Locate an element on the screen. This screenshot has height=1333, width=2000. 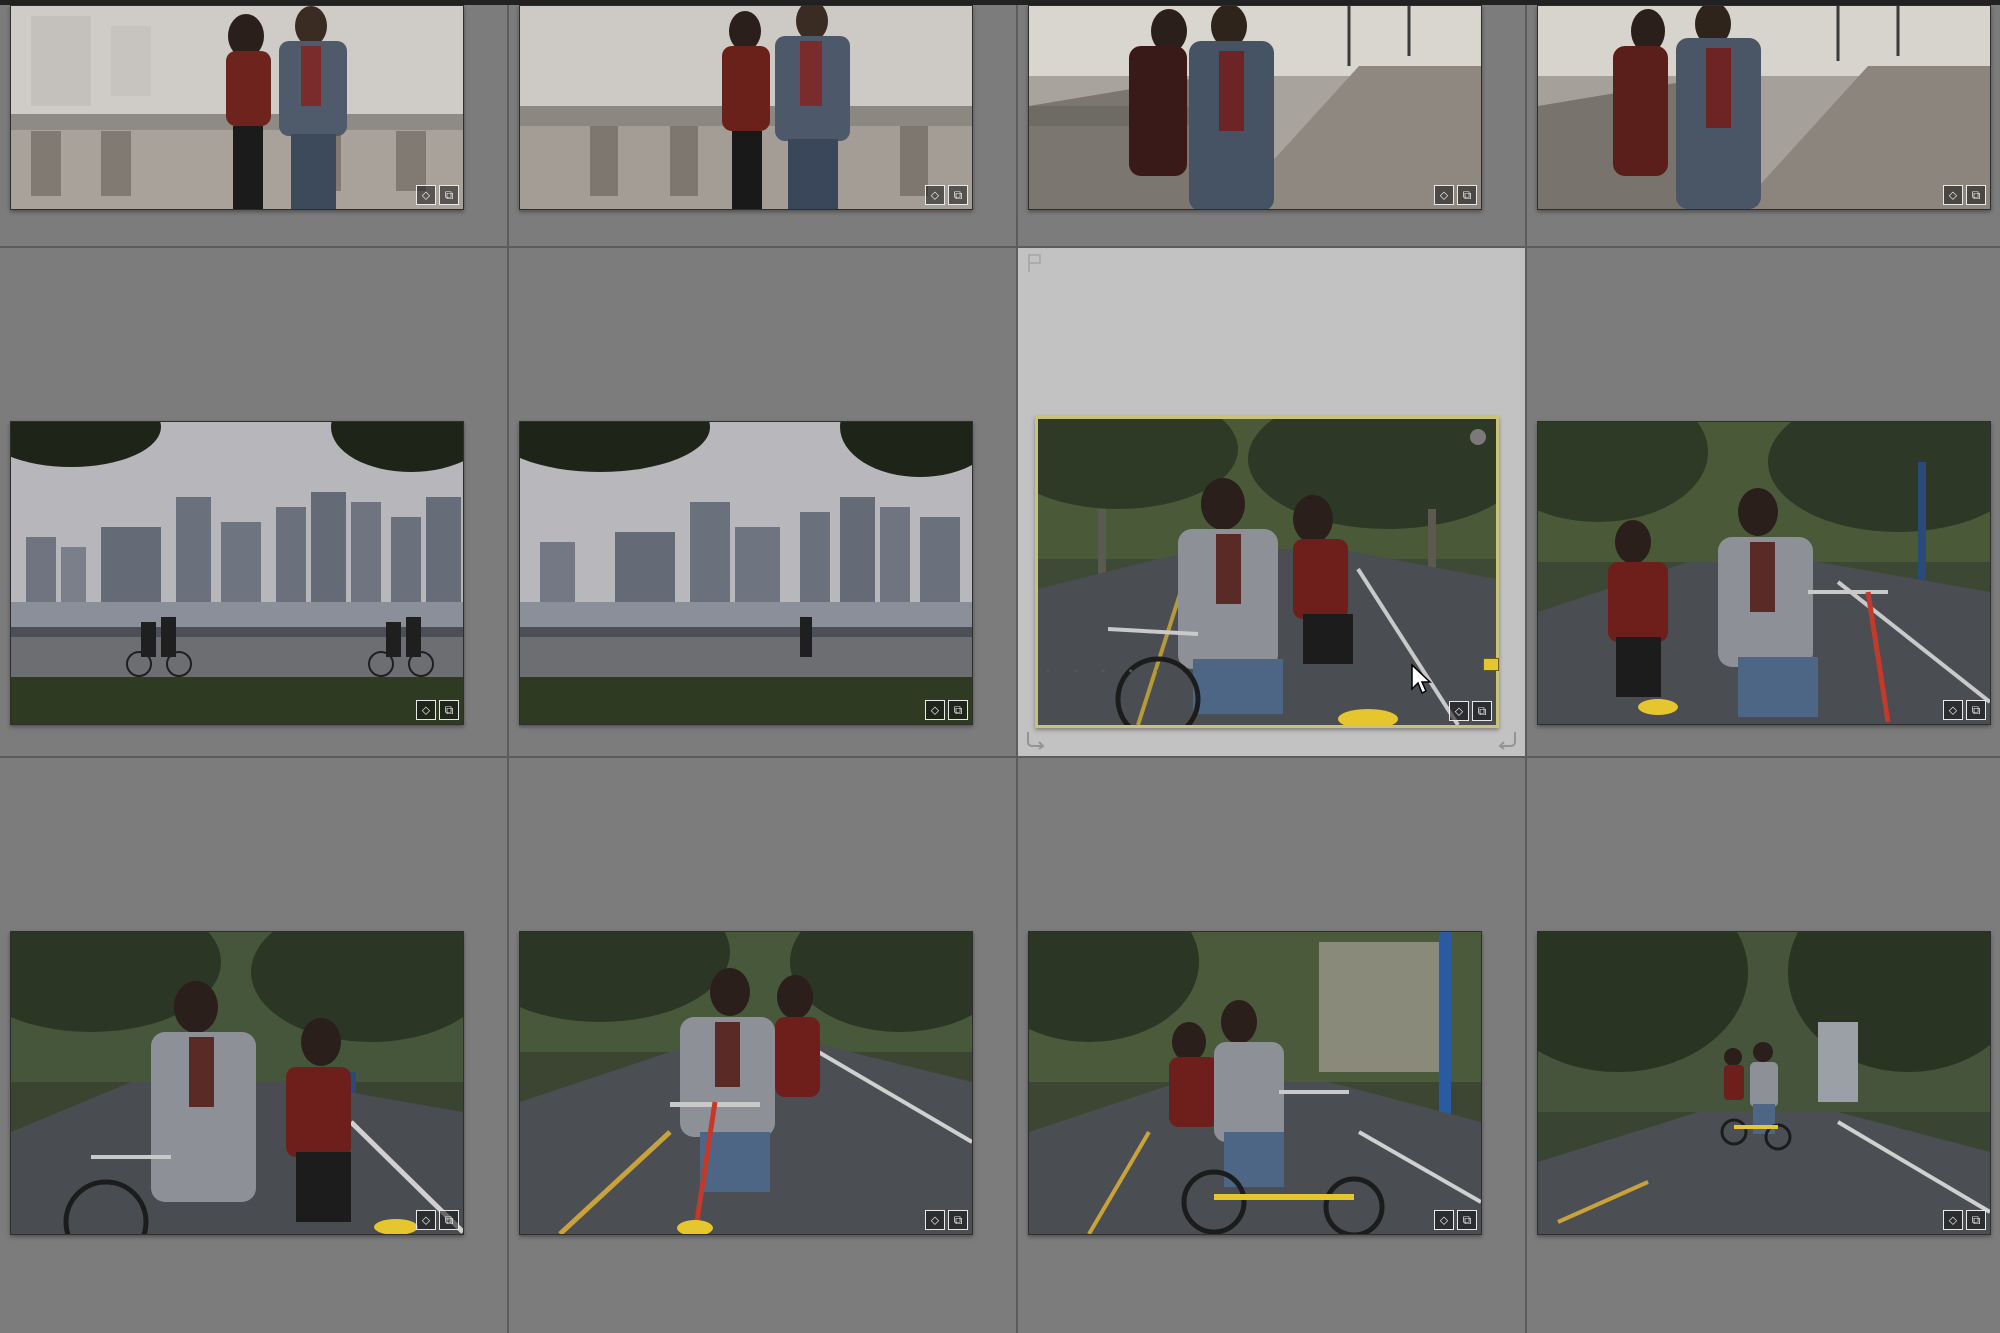
mouse-cursor-icon is located at coordinates (1421, 679).